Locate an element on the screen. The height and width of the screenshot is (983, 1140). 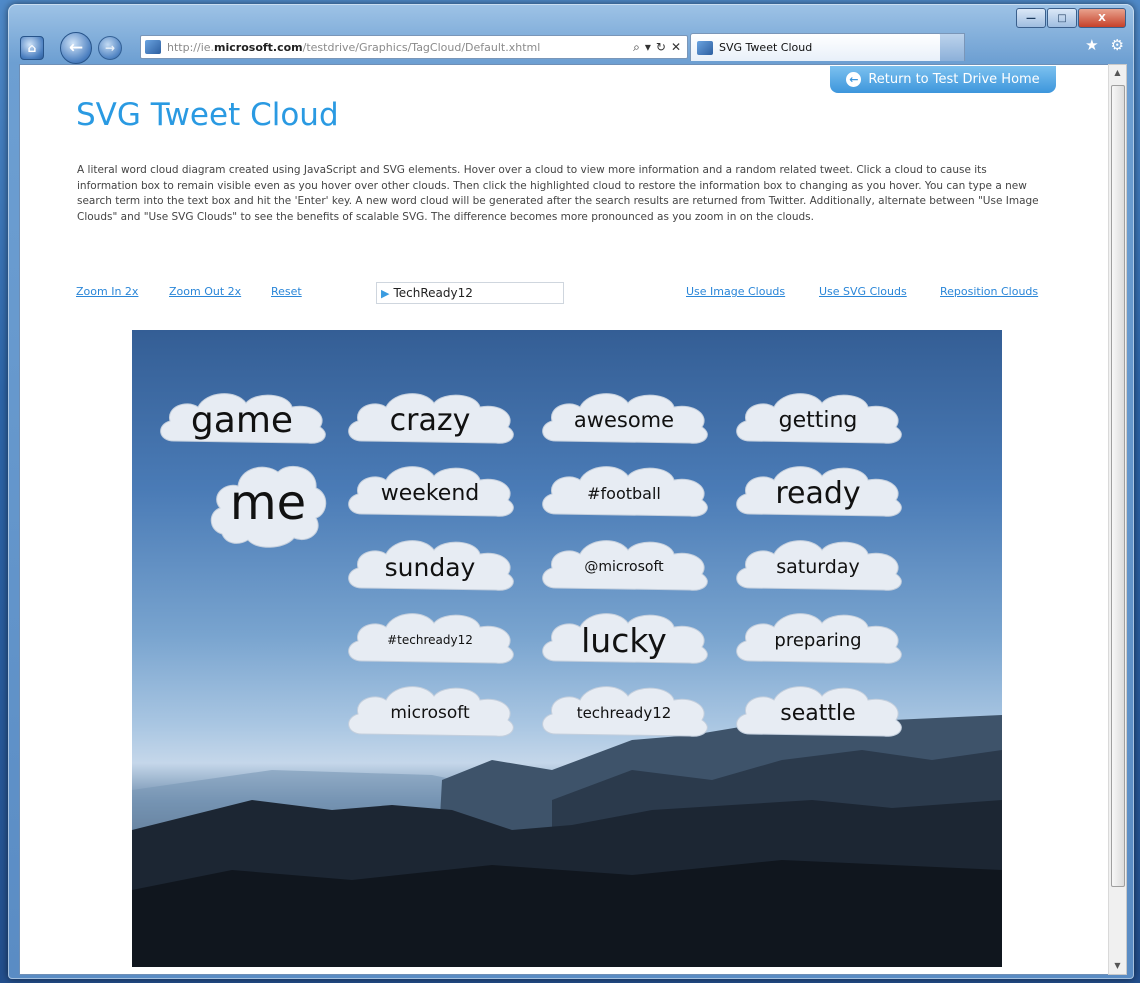
twitter-bird-icon: ▶ is located at coordinates (385, 293).